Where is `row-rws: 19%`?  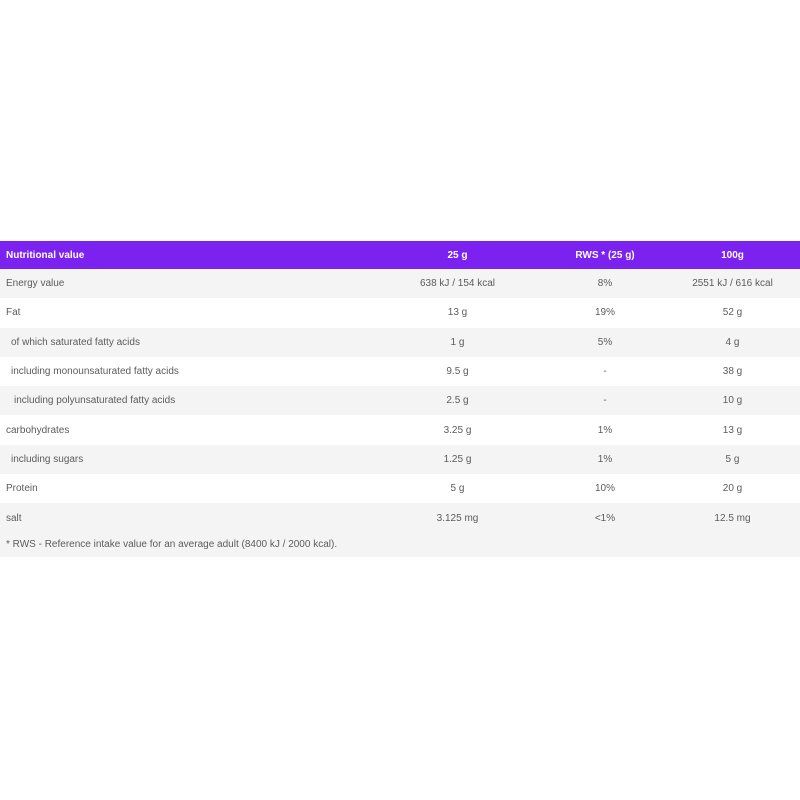 row-rws: 19% is located at coordinates (604, 313).